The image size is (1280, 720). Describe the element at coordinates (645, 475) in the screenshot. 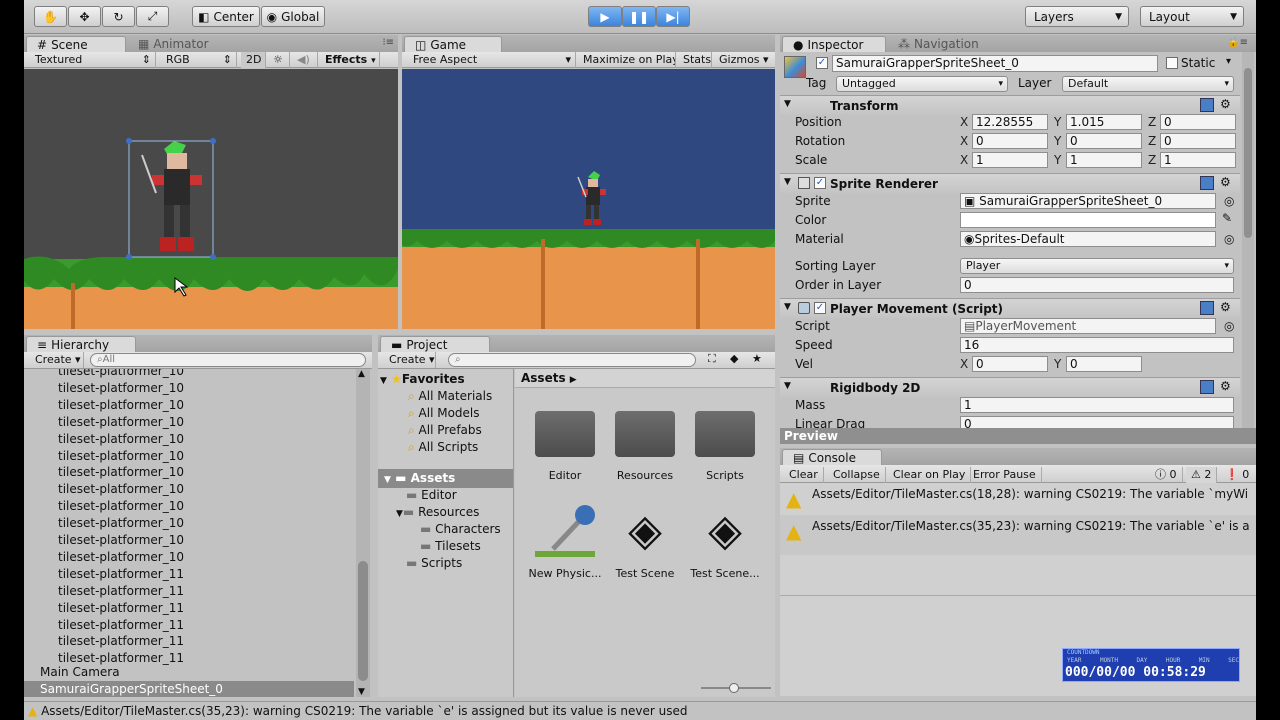

I see `asset-label-resources: Resources` at that location.